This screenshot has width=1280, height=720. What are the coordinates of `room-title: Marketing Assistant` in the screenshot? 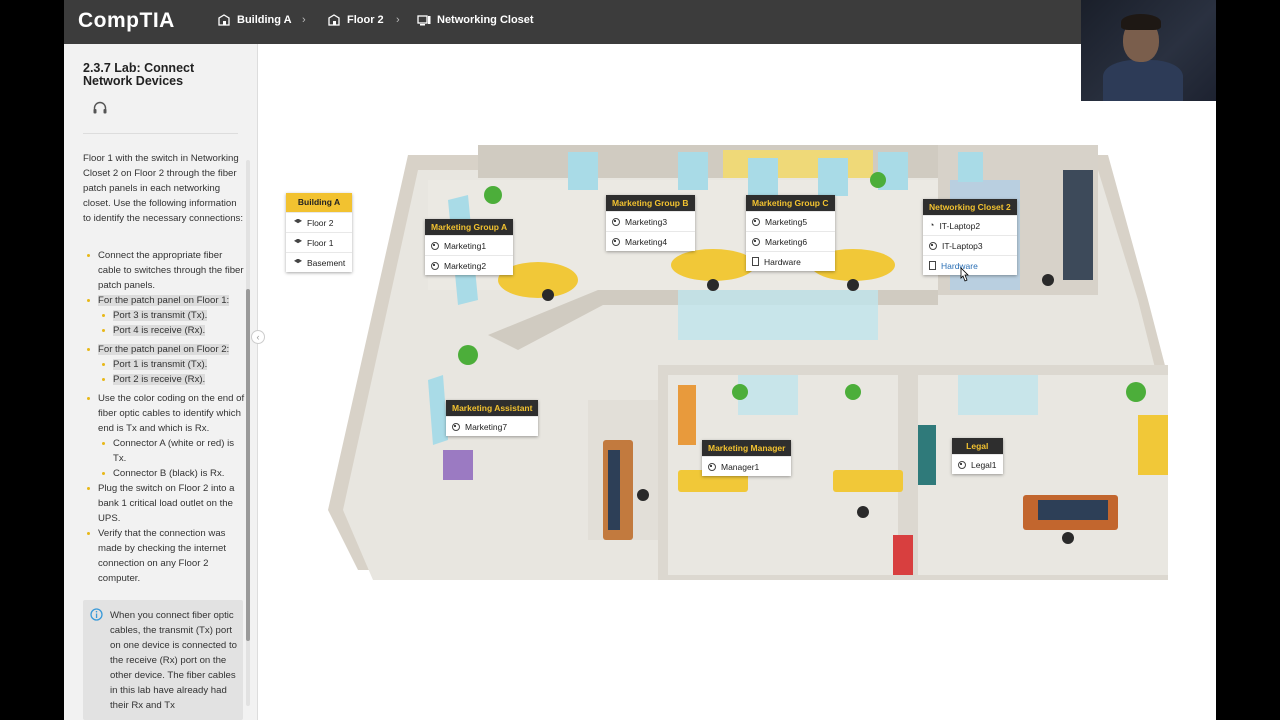 It's located at (492, 408).